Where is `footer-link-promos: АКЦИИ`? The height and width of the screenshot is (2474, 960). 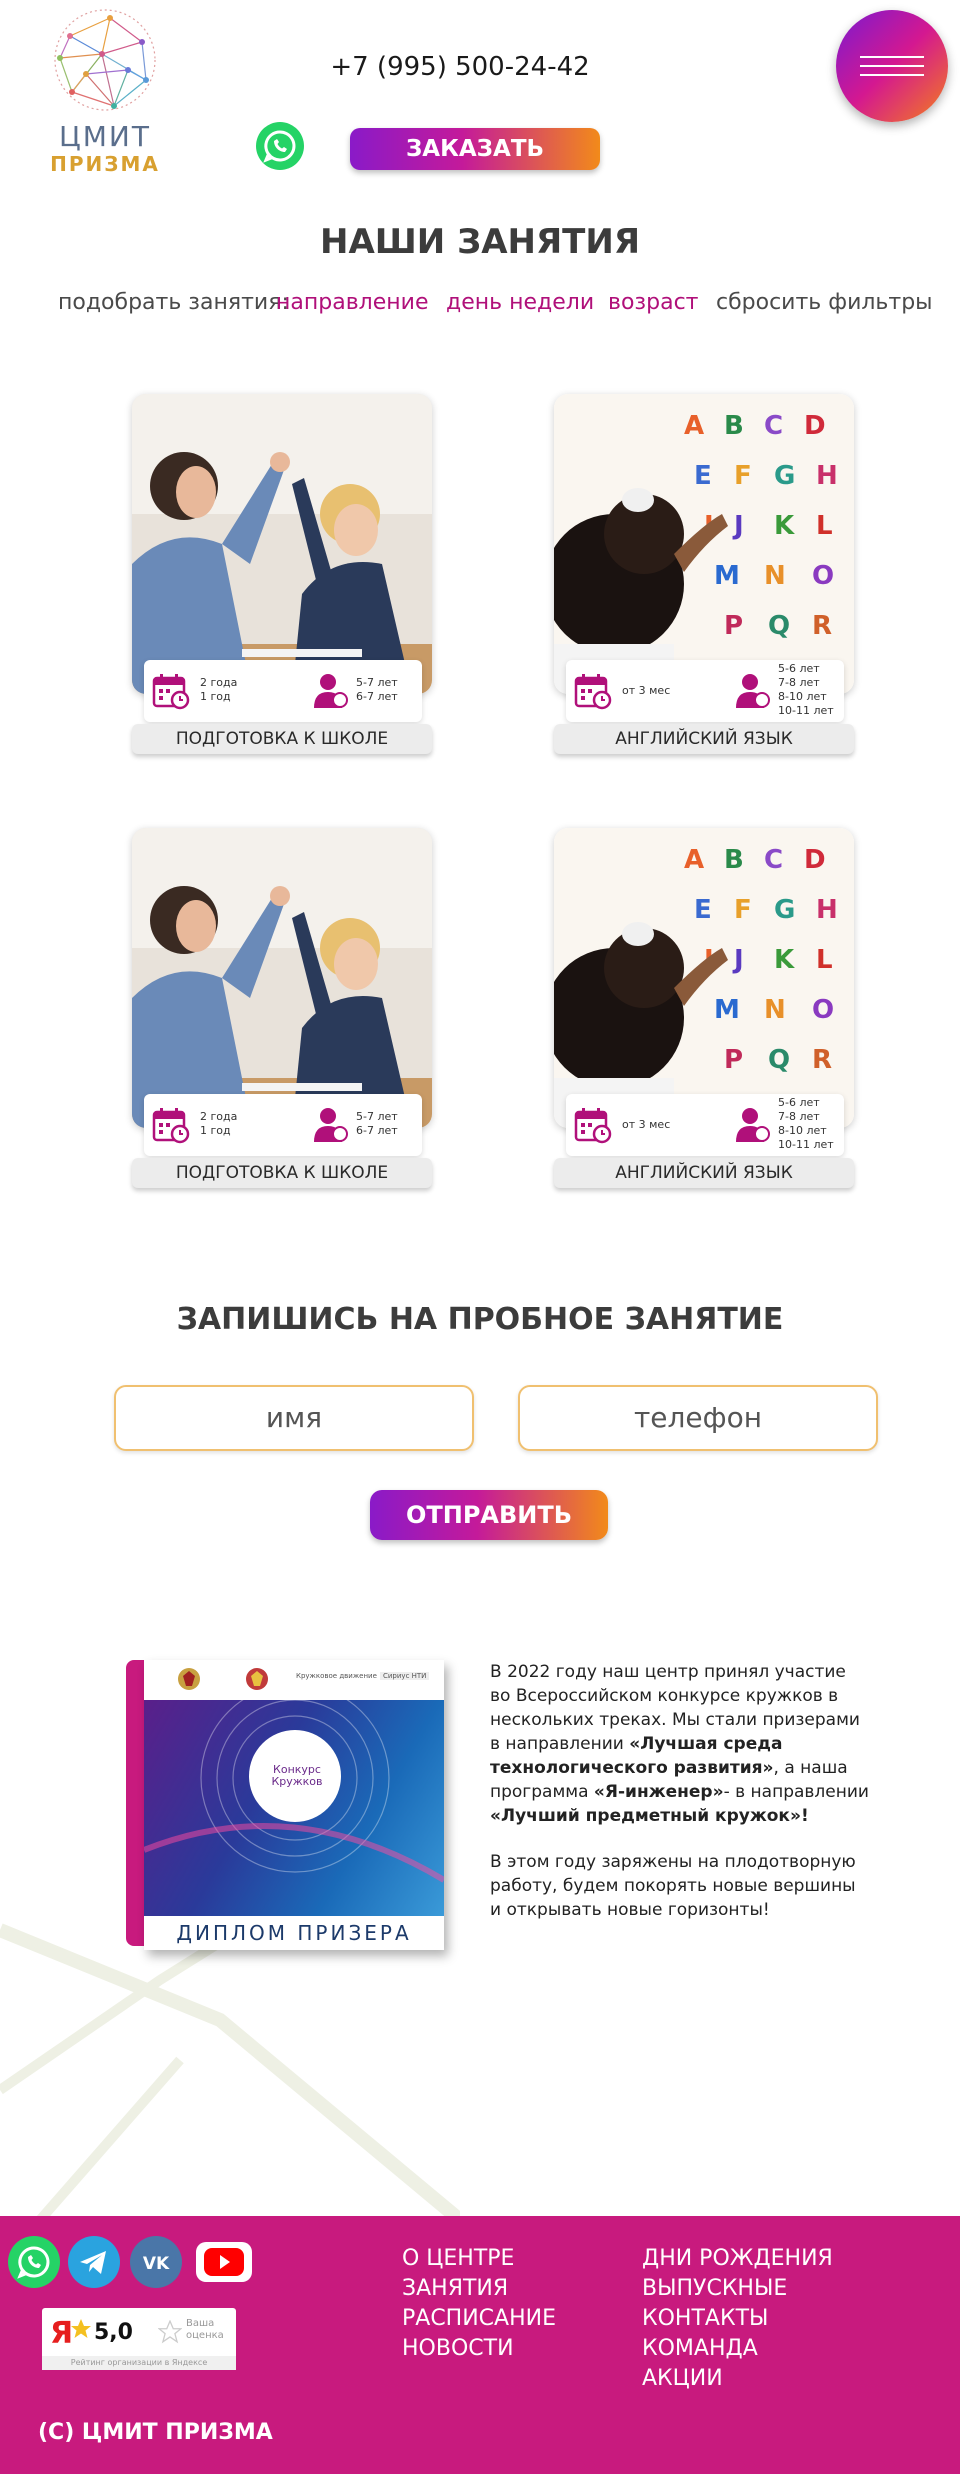 footer-link-promos: АКЦИИ is located at coordinates (737, 2379).